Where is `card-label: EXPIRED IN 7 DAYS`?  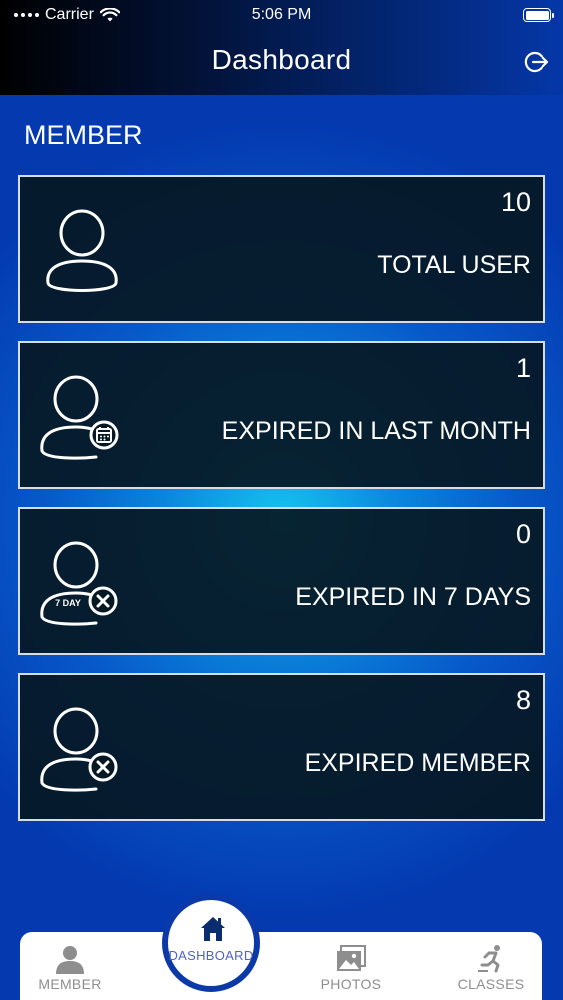
card-label: EXPIRED IN 7 DAYS is located at coordinates (413, 597).